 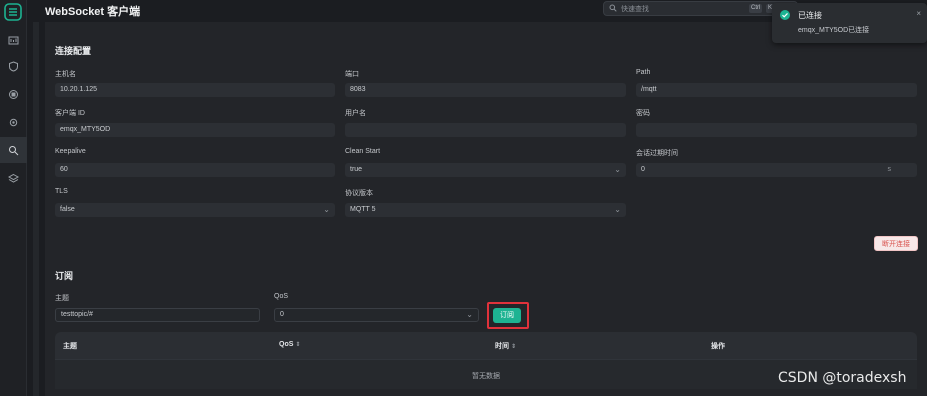 What do you see at coordinates (756, 8) in the screenshot?
I see `shortcut-ctrl: Ctrl` at bounding box center [756, 8].